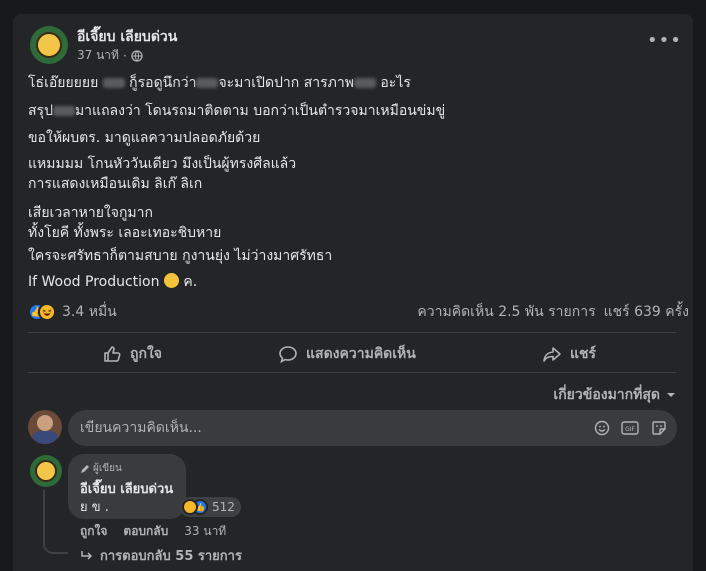 This screenshot has width=706, height=571. I want to click on share-icon, so click(552, 354).